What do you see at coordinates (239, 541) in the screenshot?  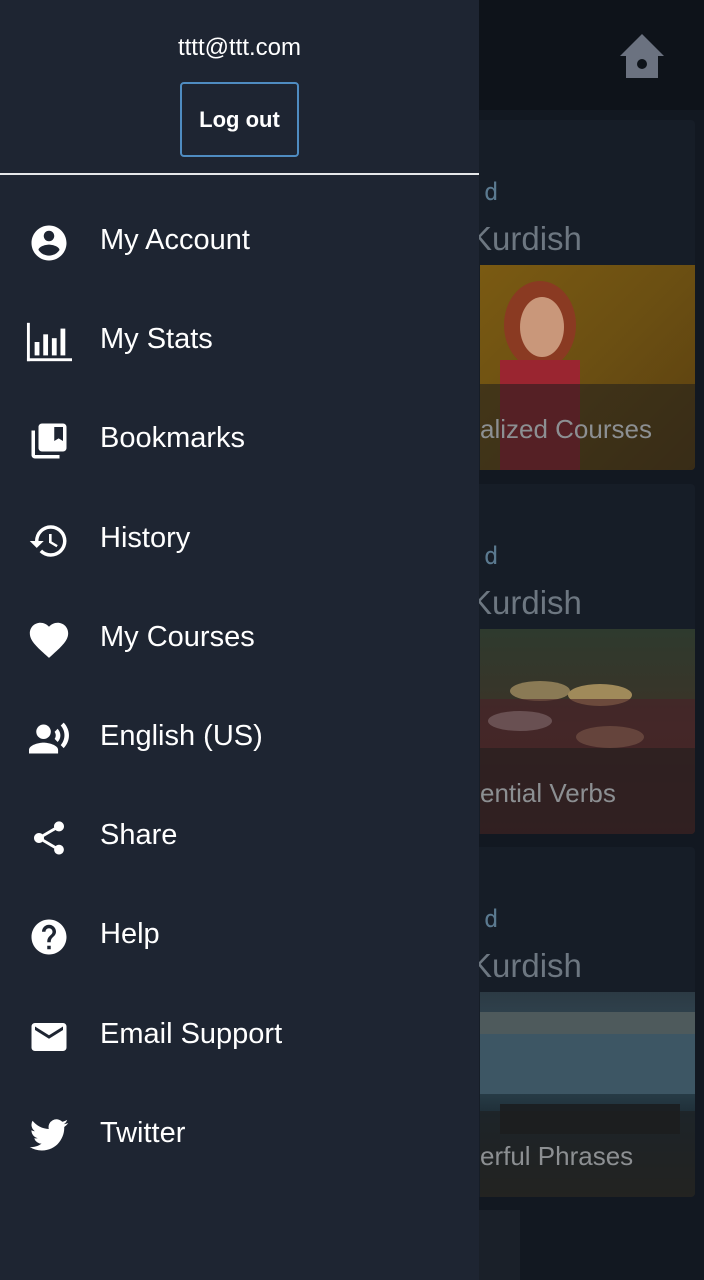 I see `menu-item-history: History` at bounding box center [239, 541].